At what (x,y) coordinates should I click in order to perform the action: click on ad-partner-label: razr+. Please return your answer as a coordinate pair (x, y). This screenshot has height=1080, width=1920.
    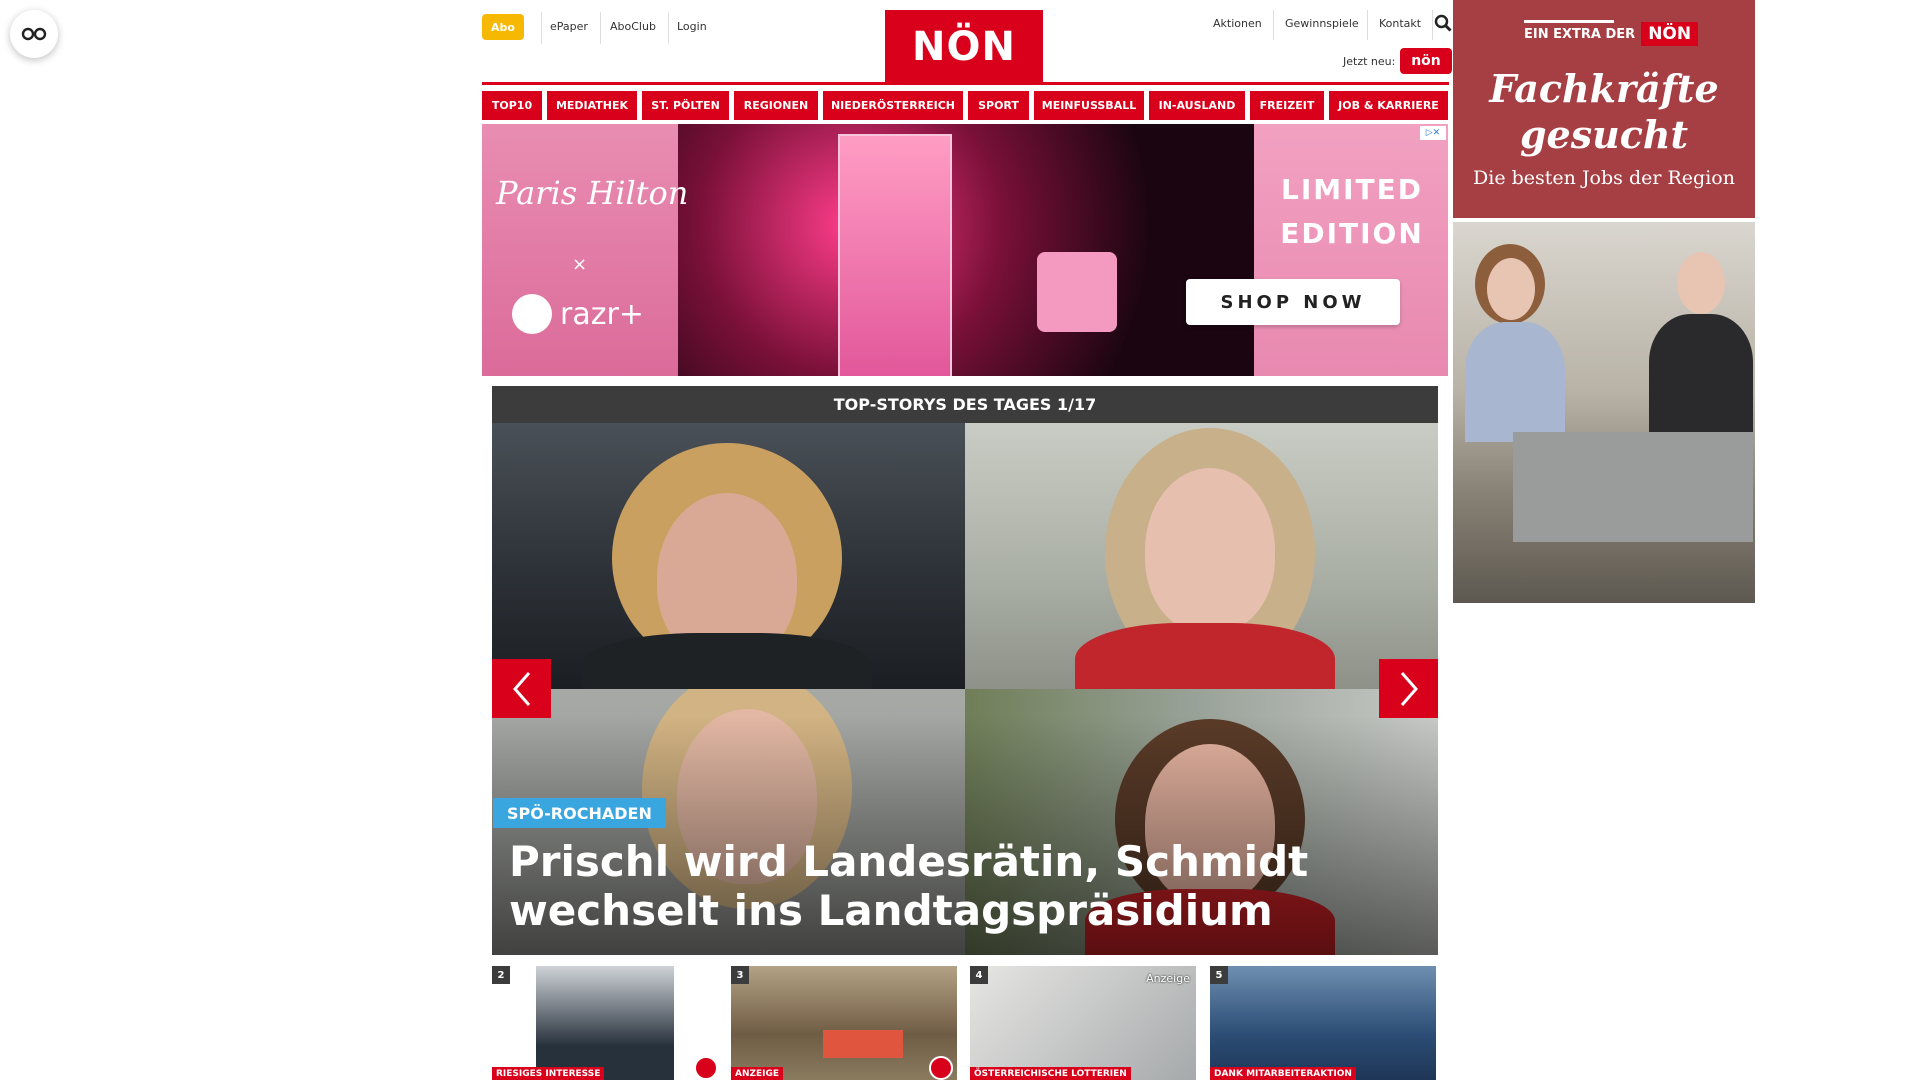
    Looking at the image, I should click on (602, 314).